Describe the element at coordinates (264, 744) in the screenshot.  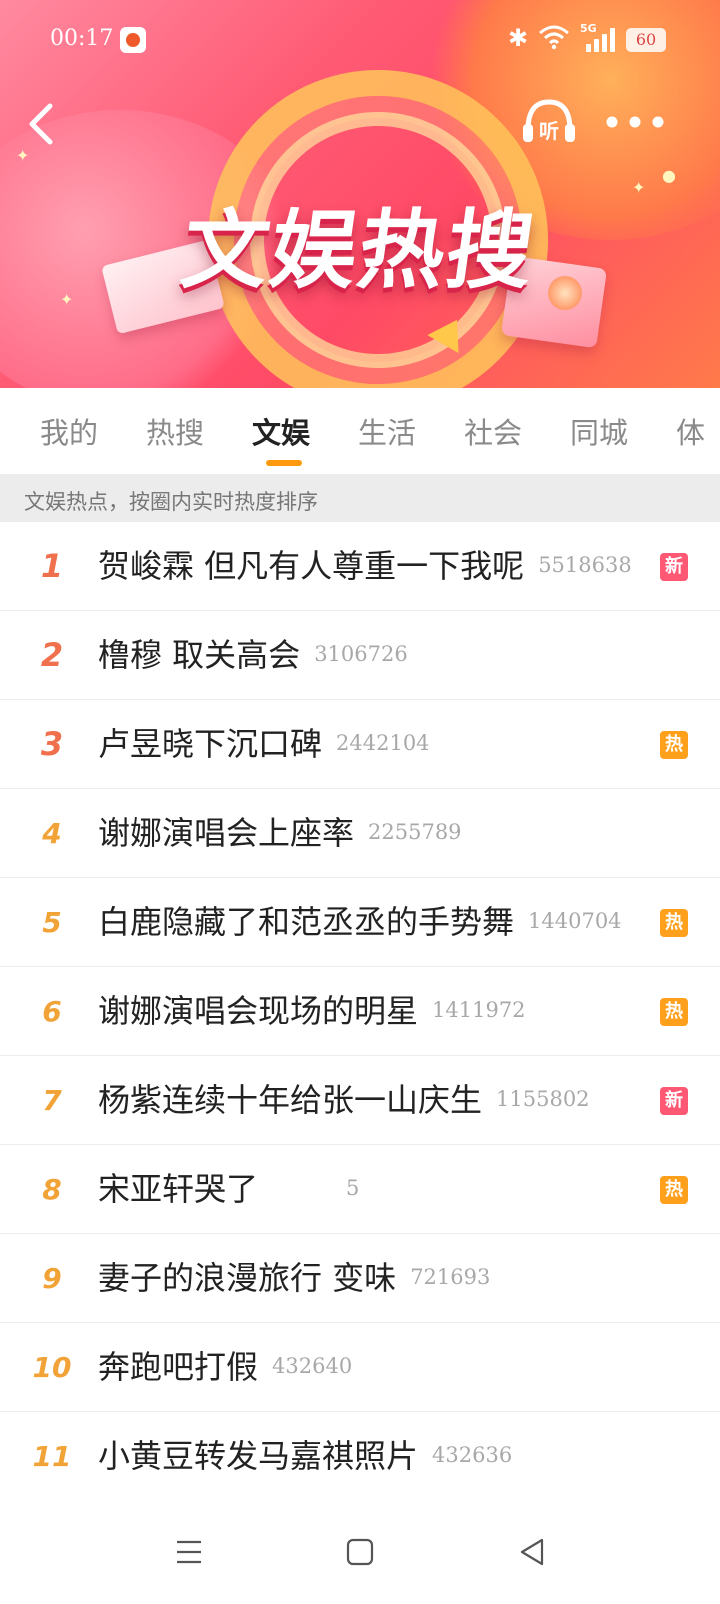
I see `item-title: 卢昱晓下沉口碑 2442104` at that location.